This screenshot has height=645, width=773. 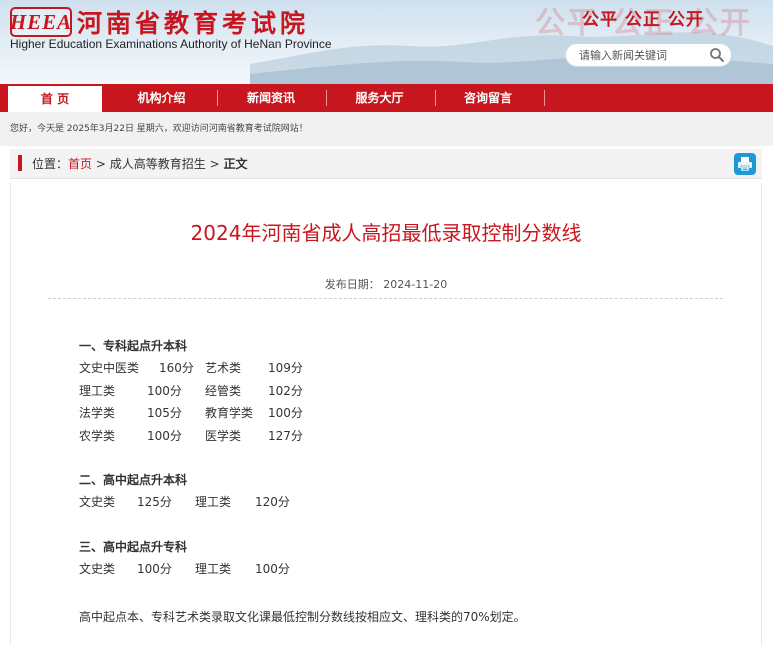 What do you see at coordinates (20, 163) in the screenshot?
I see `breadcrumb-marker` at bounding box center [20, 163].